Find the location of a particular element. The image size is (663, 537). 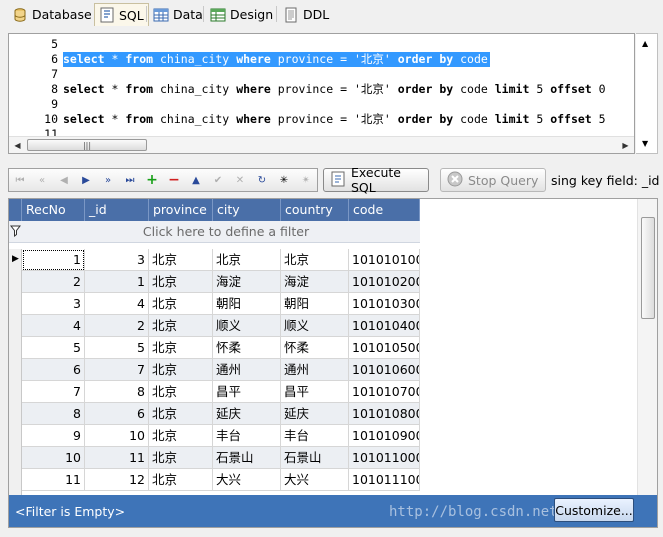

cell-id: 6 is located at coordinates (117, 414).